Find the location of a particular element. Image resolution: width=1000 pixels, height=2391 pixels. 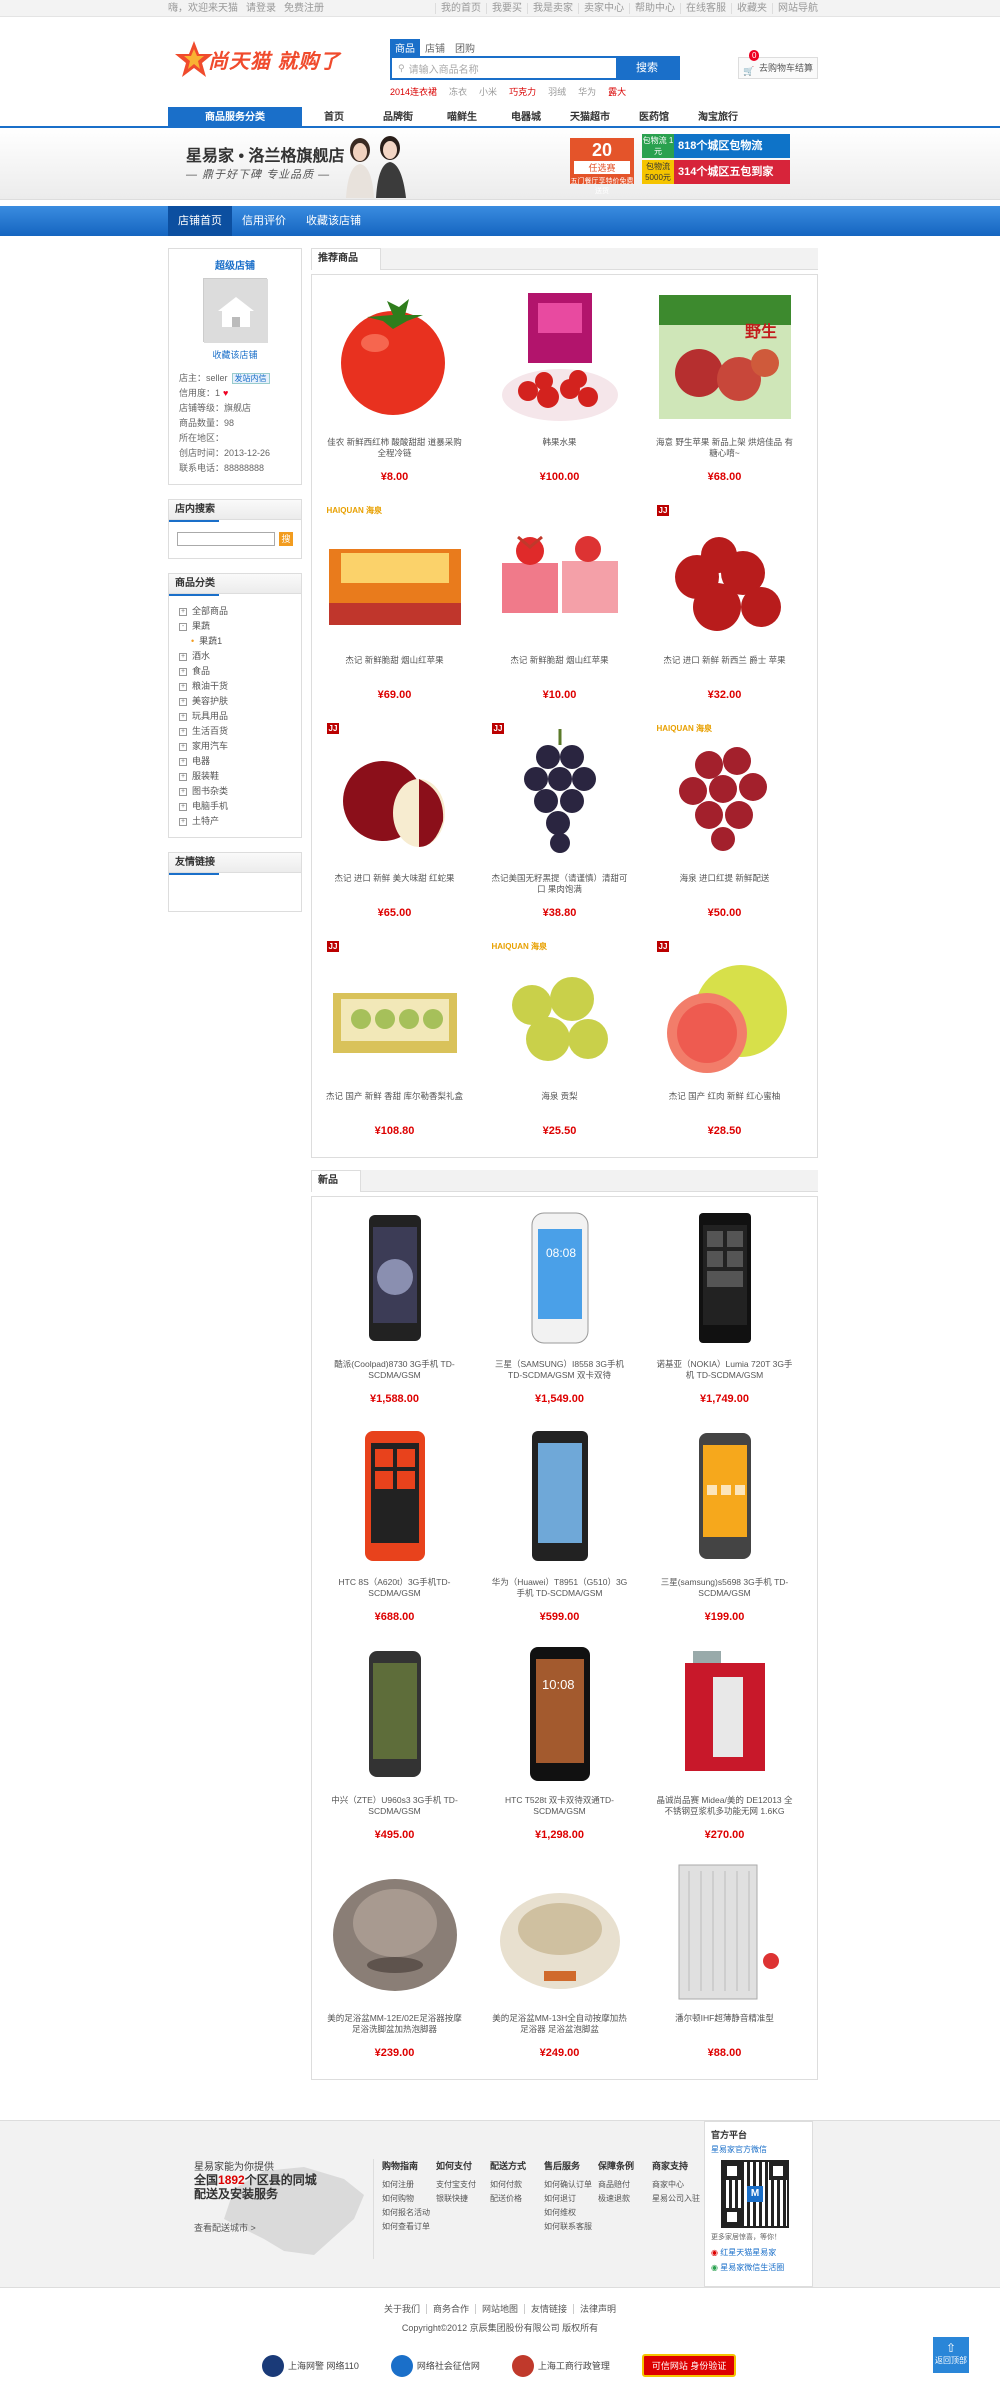

hot-keyword-link: 2014连衣裙 is located at coordinates (413, 92).